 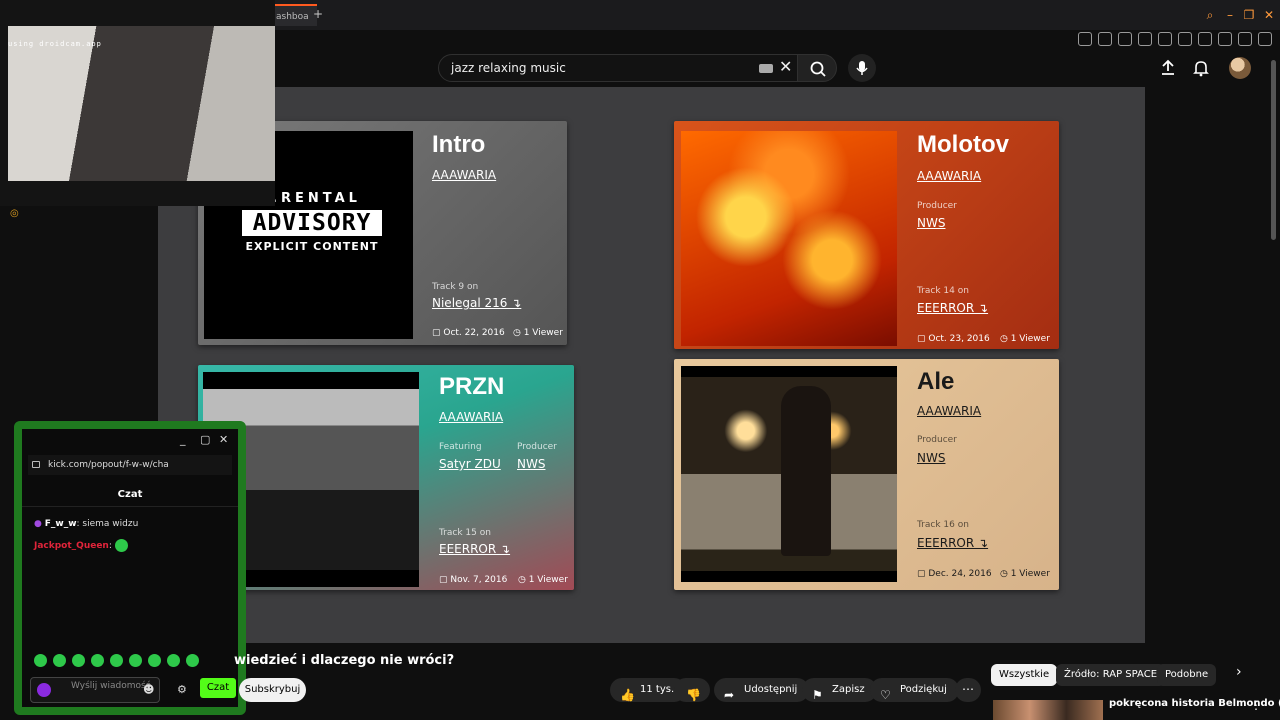 I want to click on chat-input: Wyślij wiadomość, so click(x=95, y=690).